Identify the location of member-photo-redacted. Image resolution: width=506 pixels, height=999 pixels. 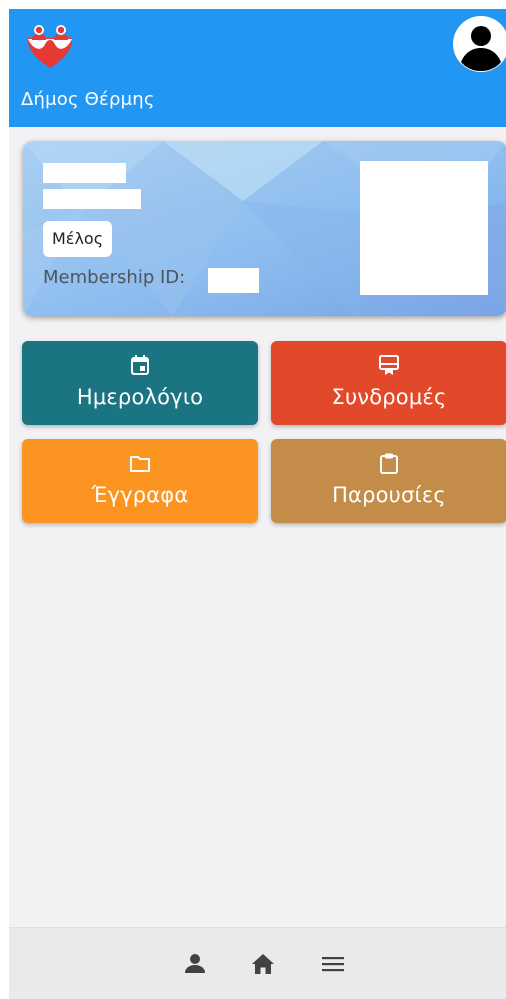
(424, 228).